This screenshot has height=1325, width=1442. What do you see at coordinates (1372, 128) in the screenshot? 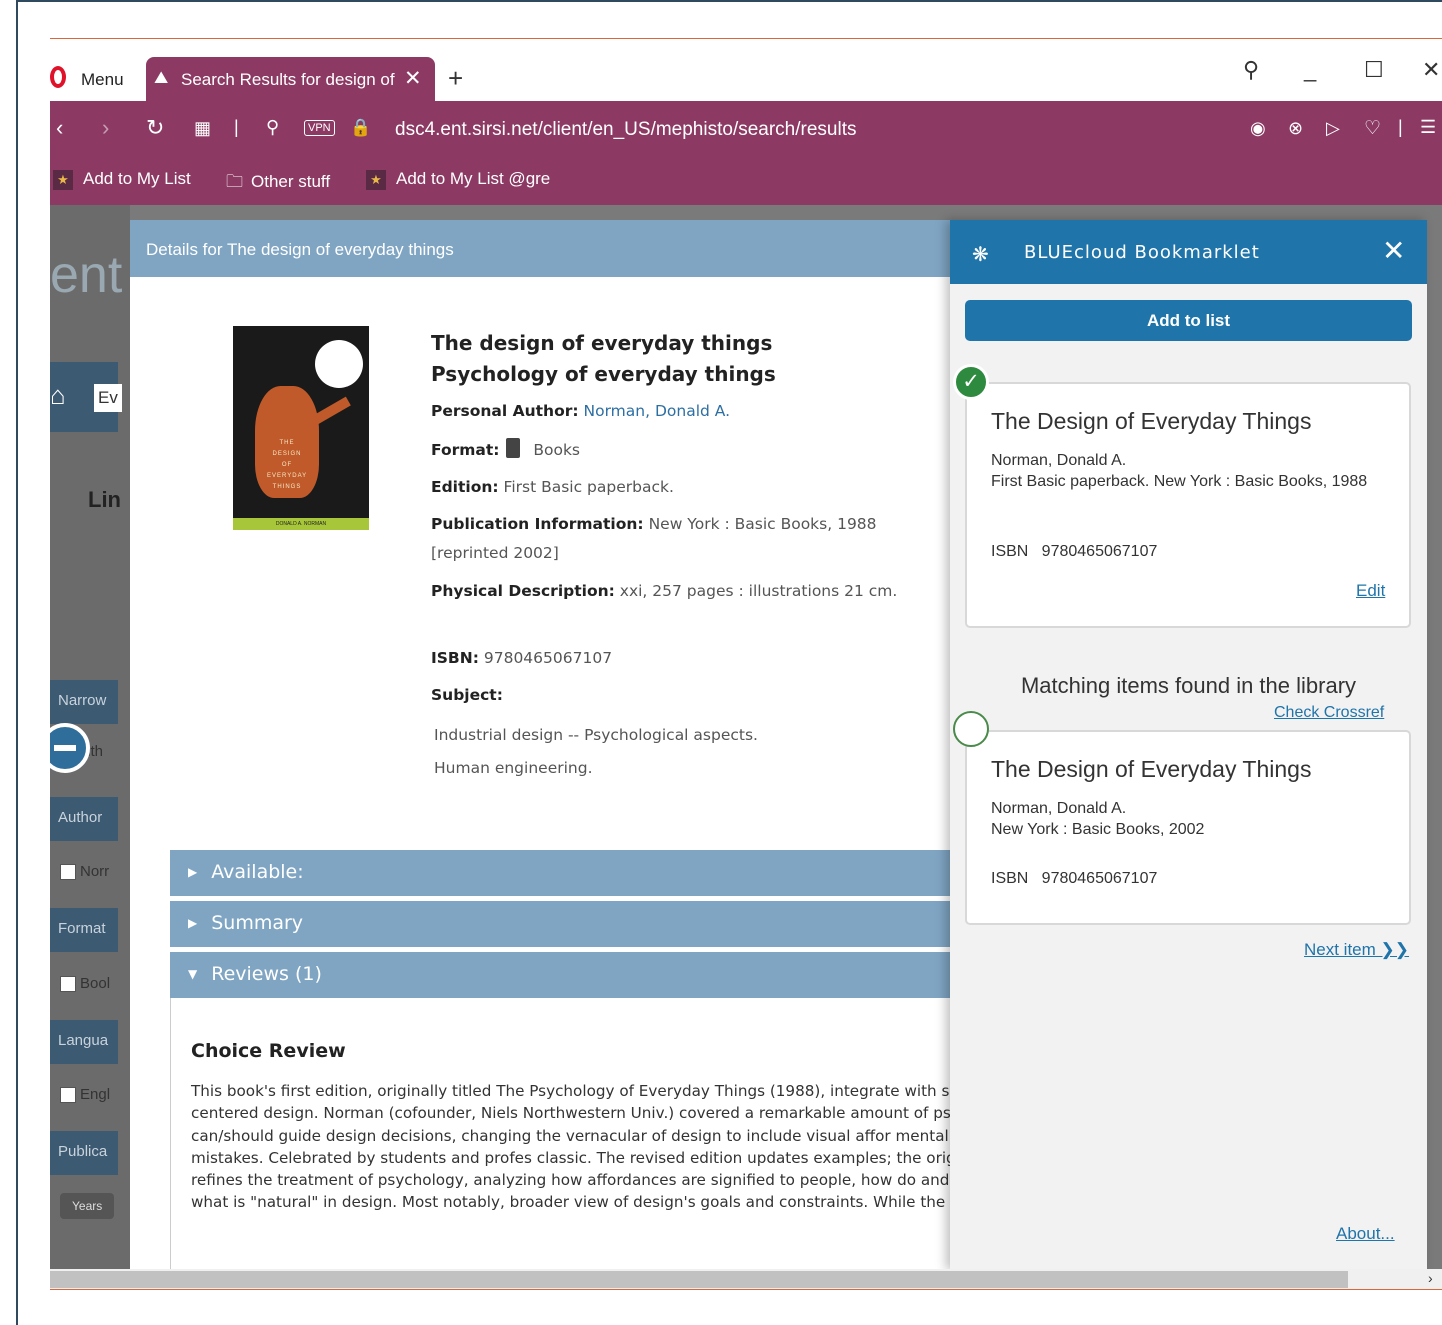
I see `heart-icon: ♡` at bounding box center [1372, 128].